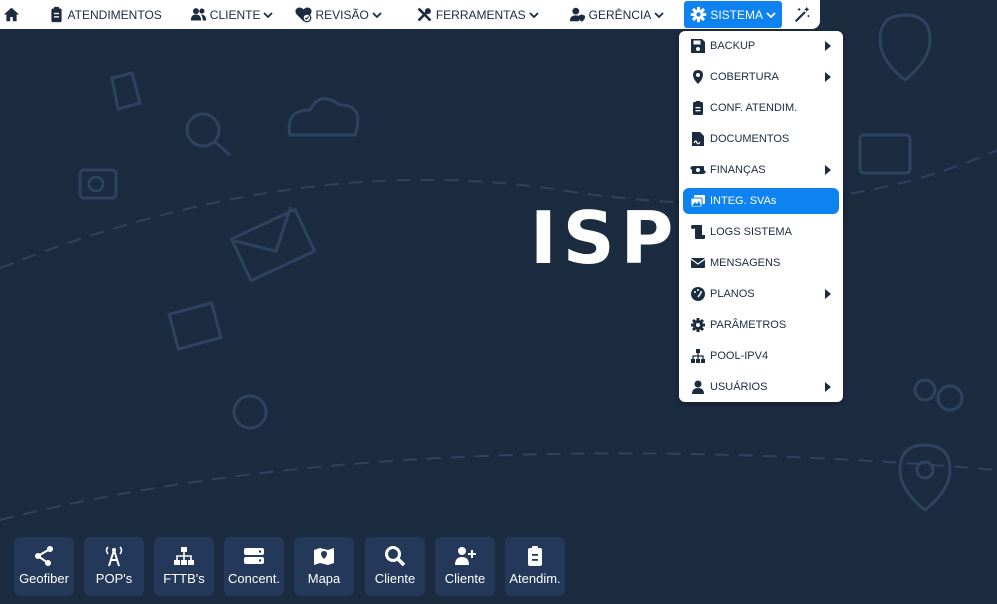 This screenshot has width=997, height=604. Describe the element at coordinates (732, 294) in the screenshot. I see `menu-item-label: PLANOS` at that location.